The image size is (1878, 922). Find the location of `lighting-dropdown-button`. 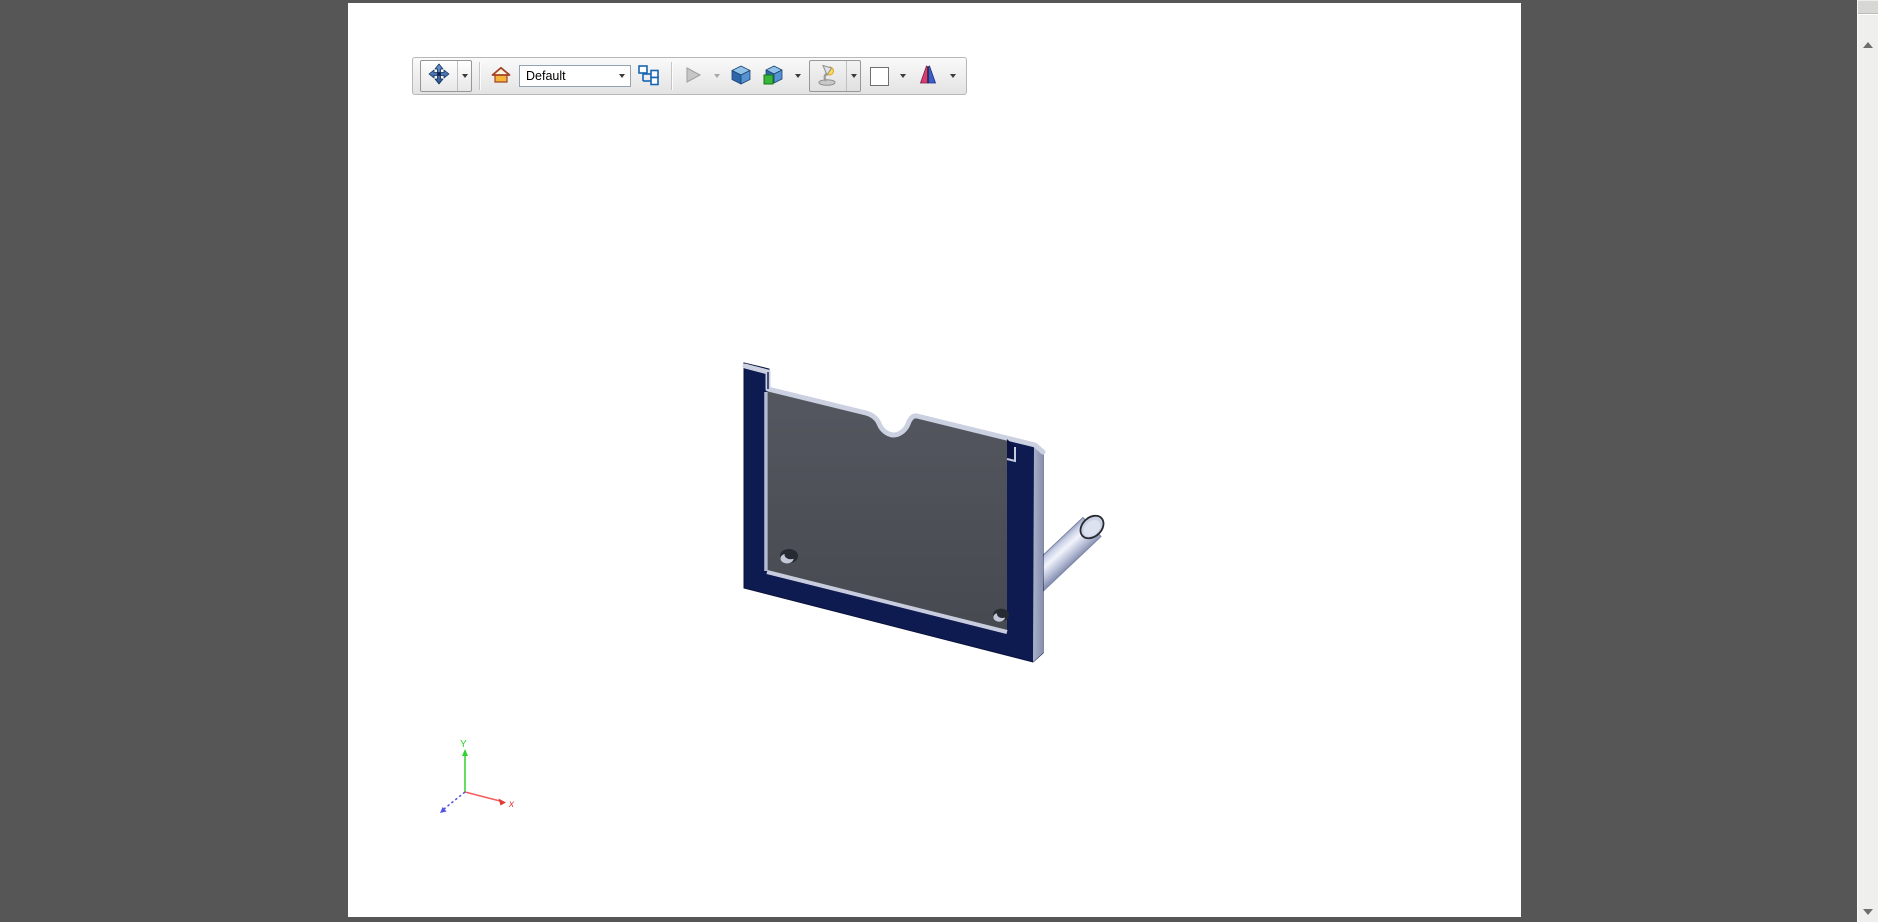

lighting-dropdown-button is located at coordinates (853, 76).